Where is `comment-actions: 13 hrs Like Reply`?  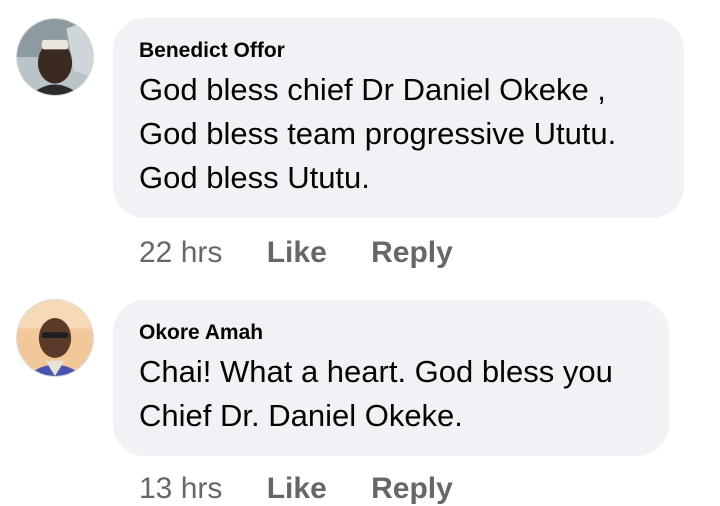
comment-actions: 13 hrs Like Reply is located at coordinates (296, 489).